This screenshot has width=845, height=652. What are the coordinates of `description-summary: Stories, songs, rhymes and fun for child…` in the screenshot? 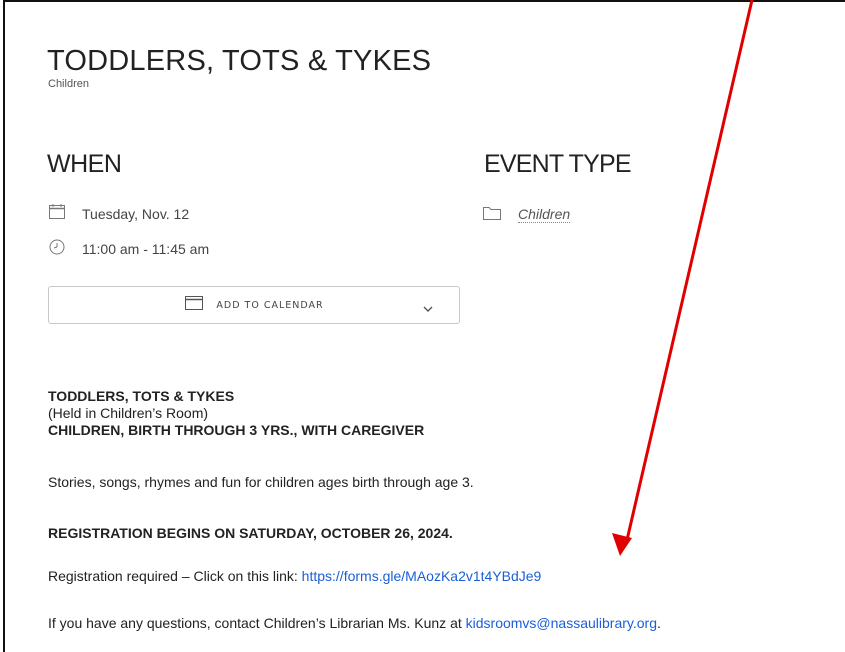 It's located at (261, 482).